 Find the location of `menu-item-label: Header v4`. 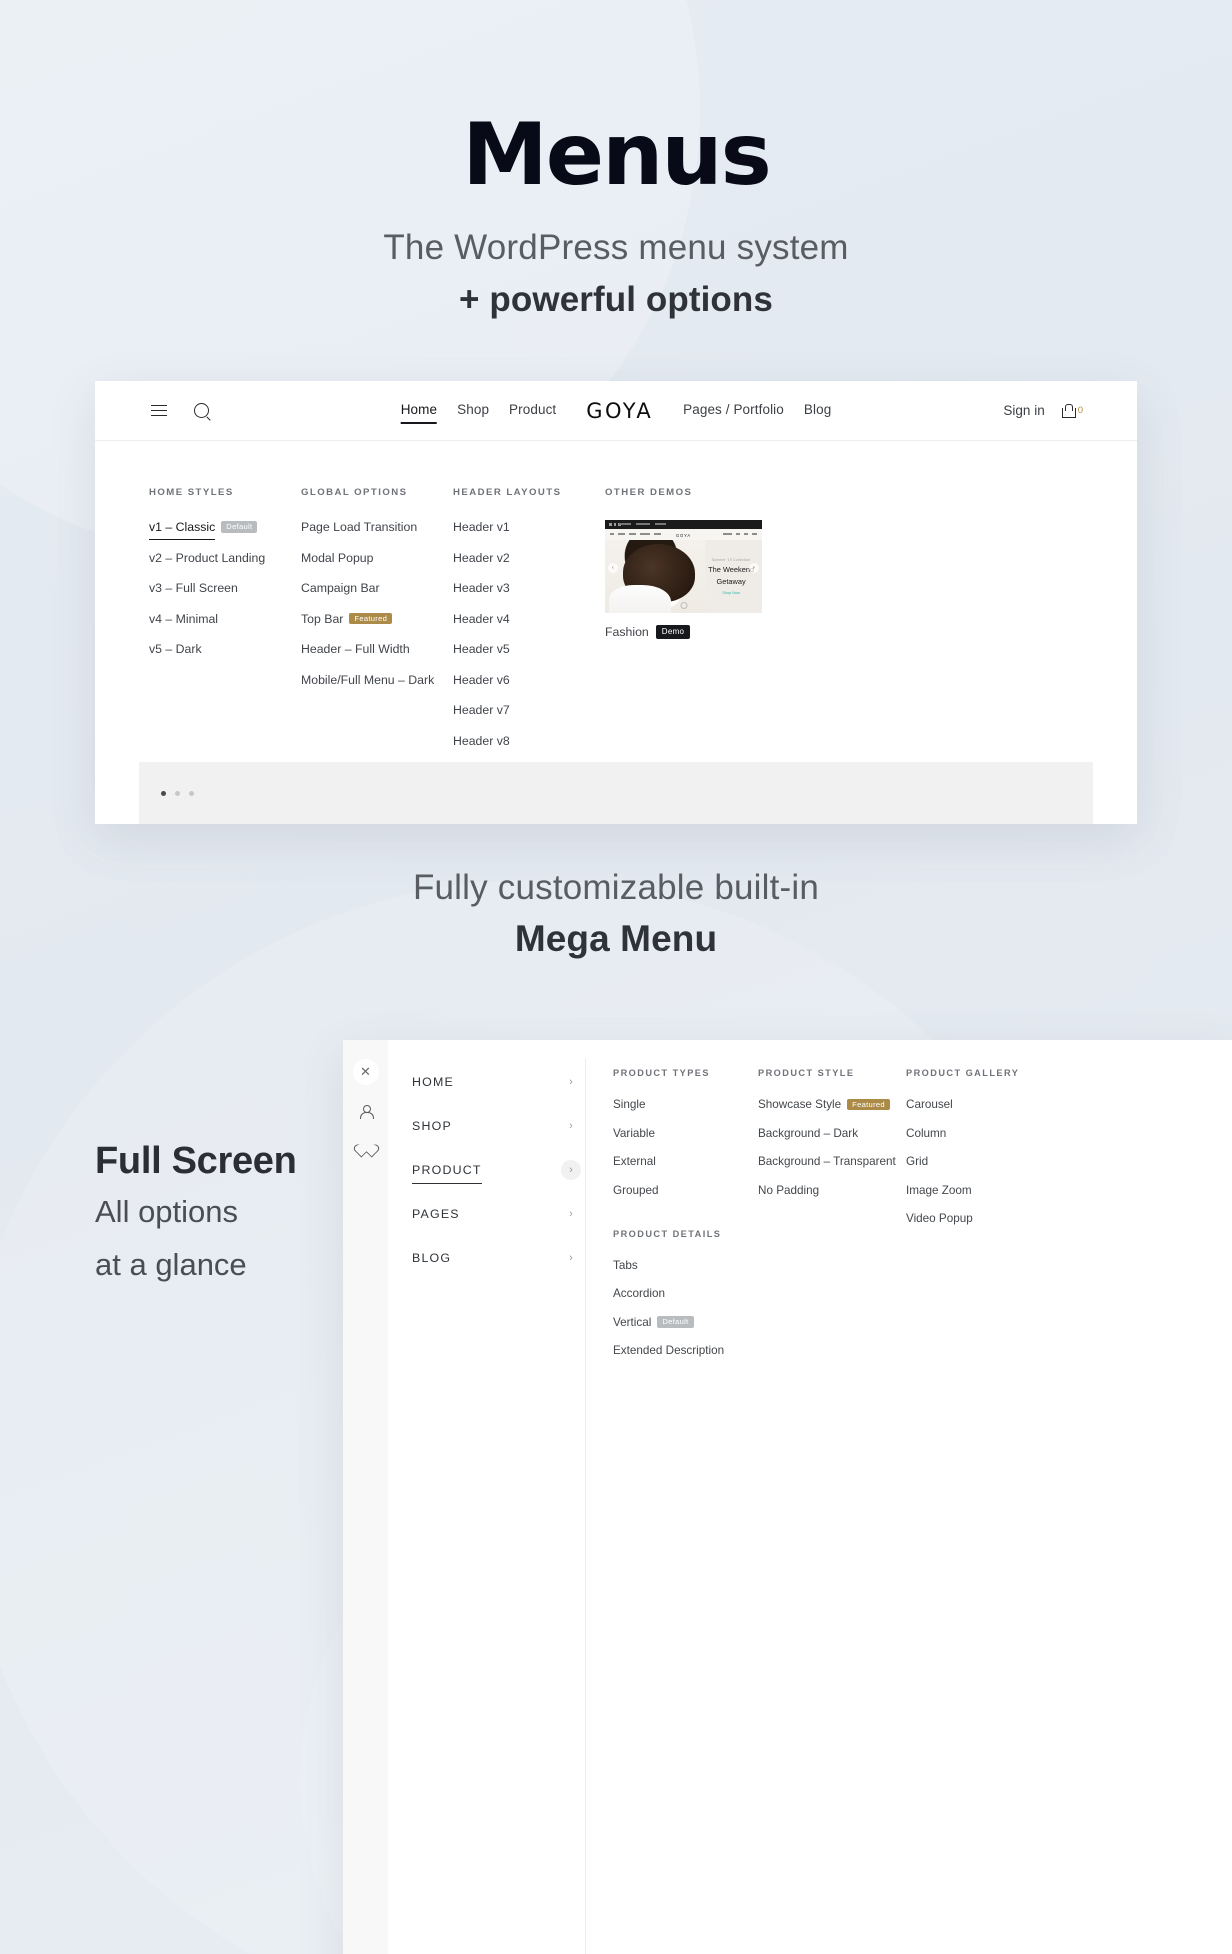

menu-item-label: Header v4 is located at coordinates (481, 618).